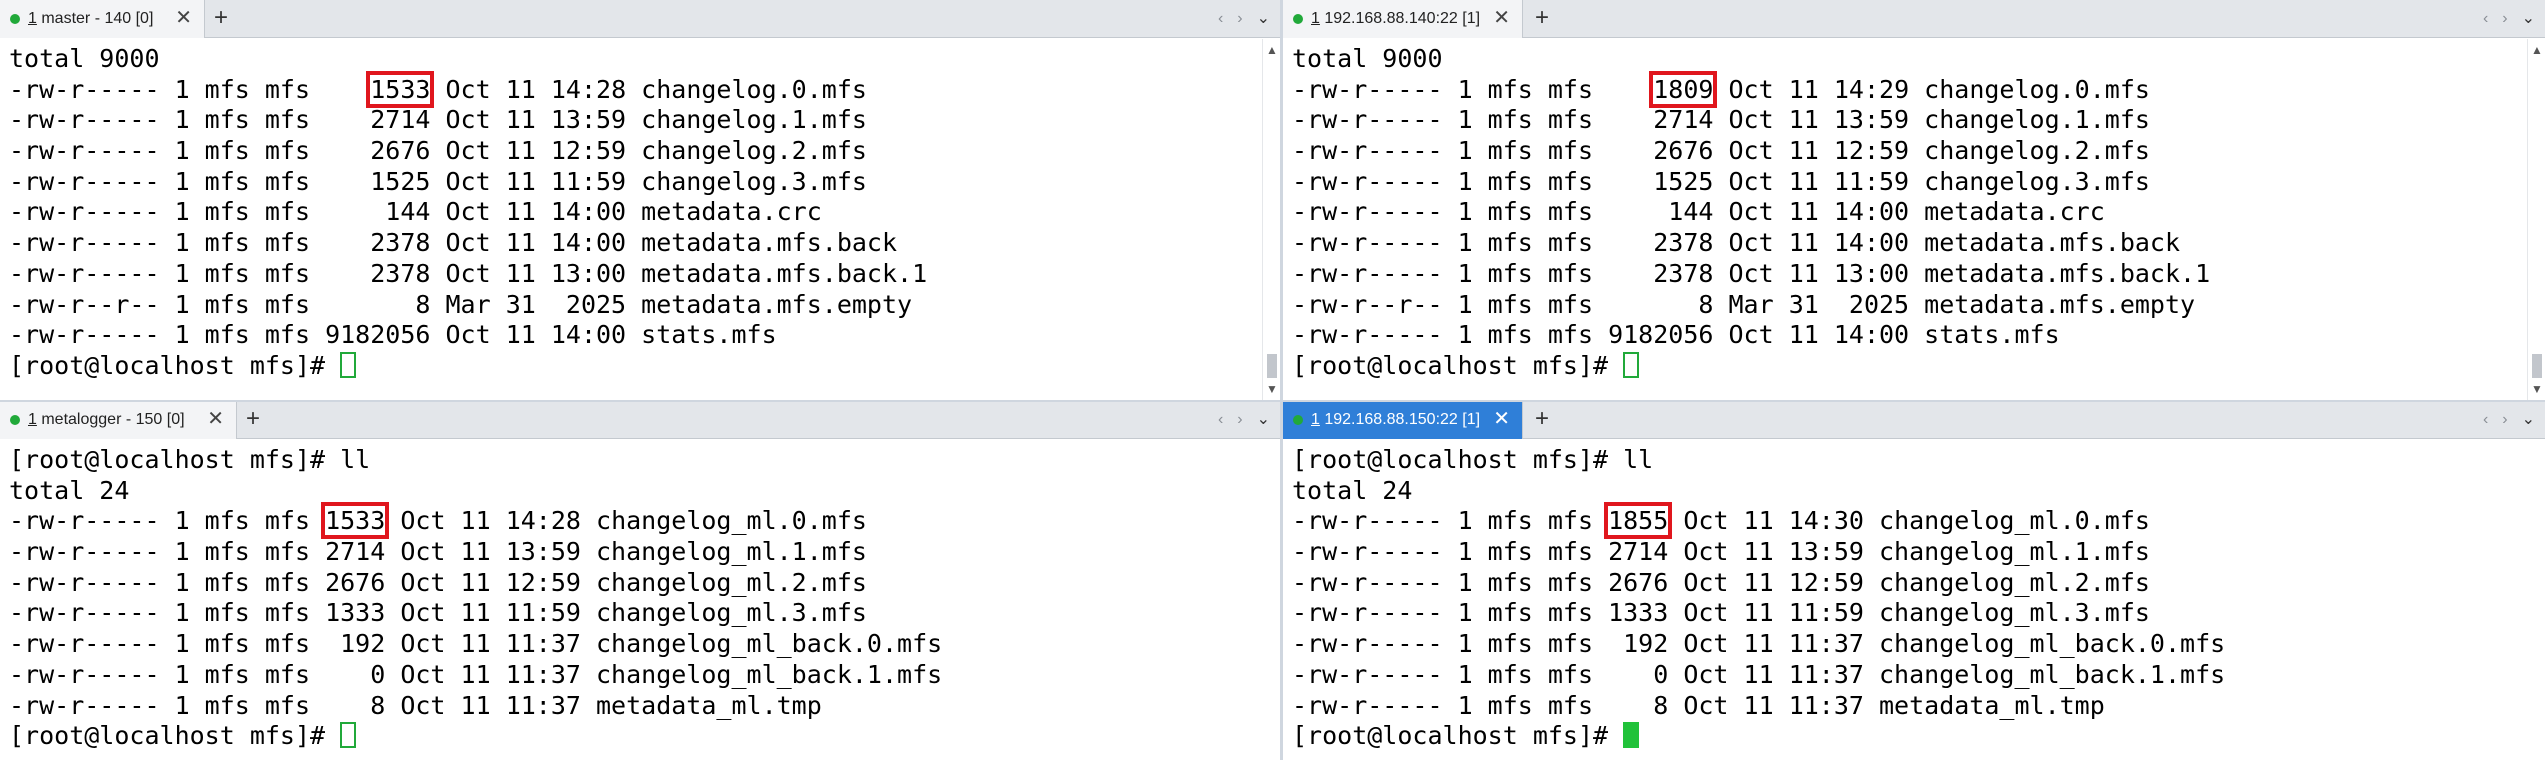 The height and width of the screenshot is (760, 2545). Describe the element at coordinates (1272, 389) in the screenshot. I see `scroll-down-icon: ▼` at that location.